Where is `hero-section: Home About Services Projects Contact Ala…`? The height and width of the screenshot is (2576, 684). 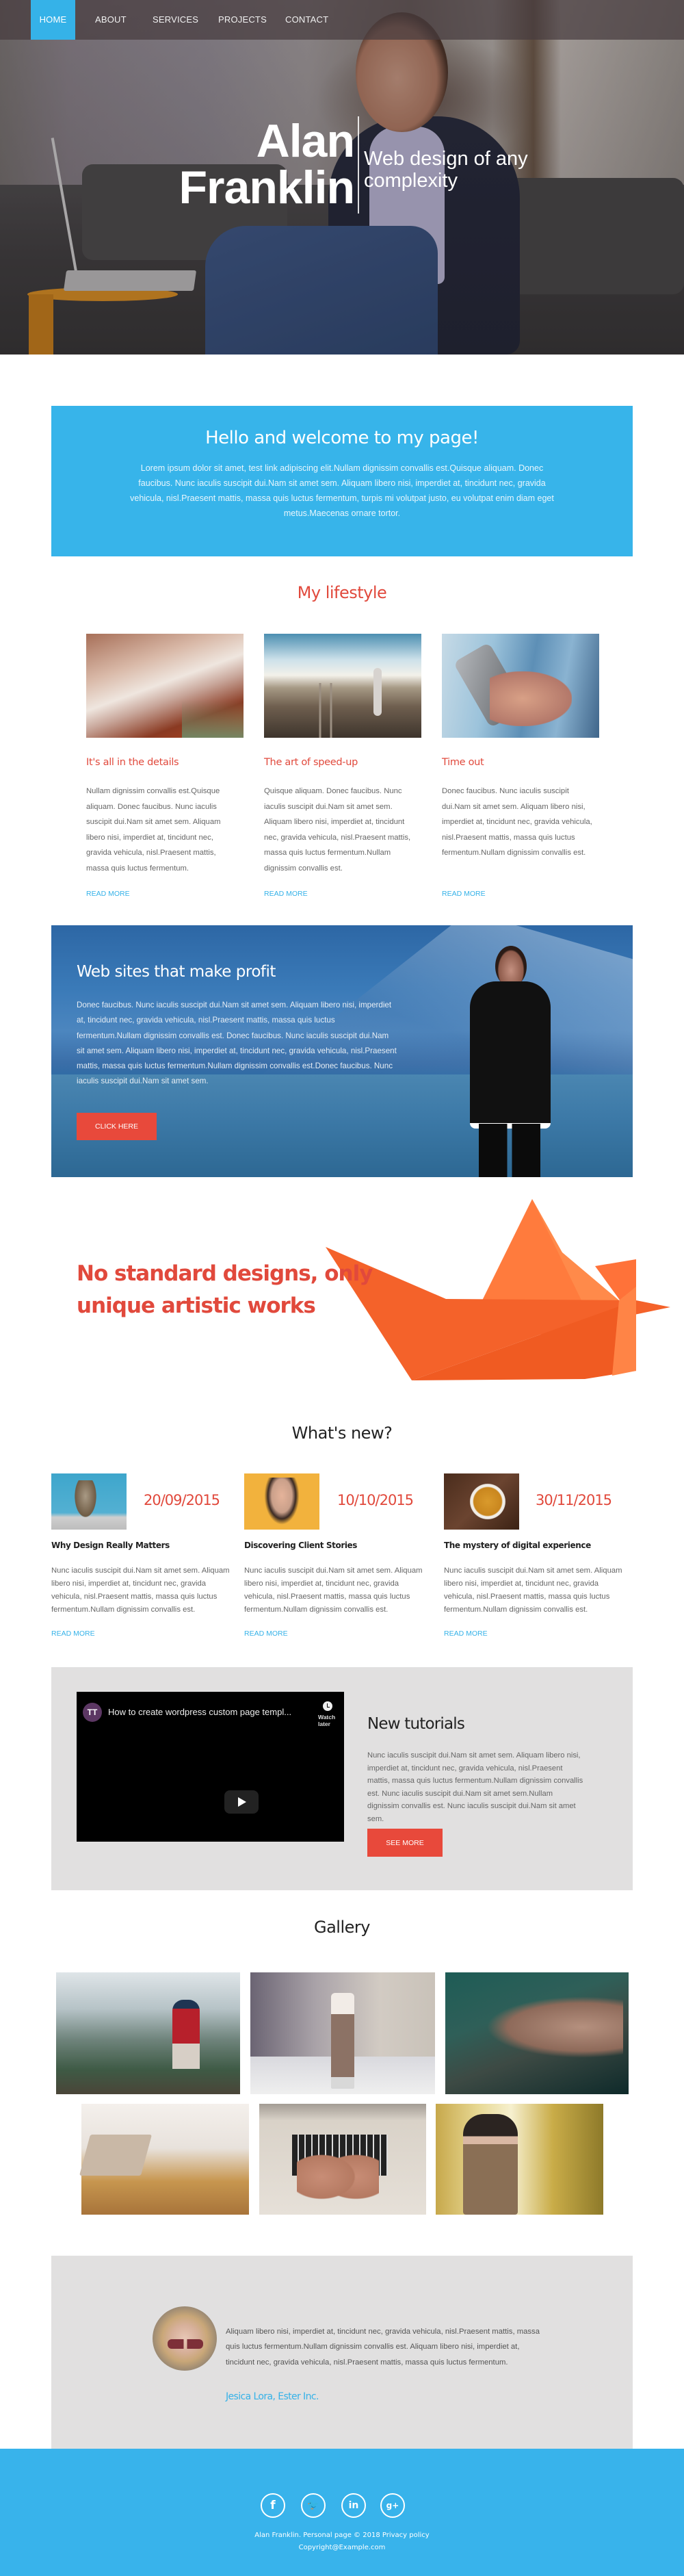 hero-section: Home About Services Projects Contact Ala… is located at coordinates (342, 177).